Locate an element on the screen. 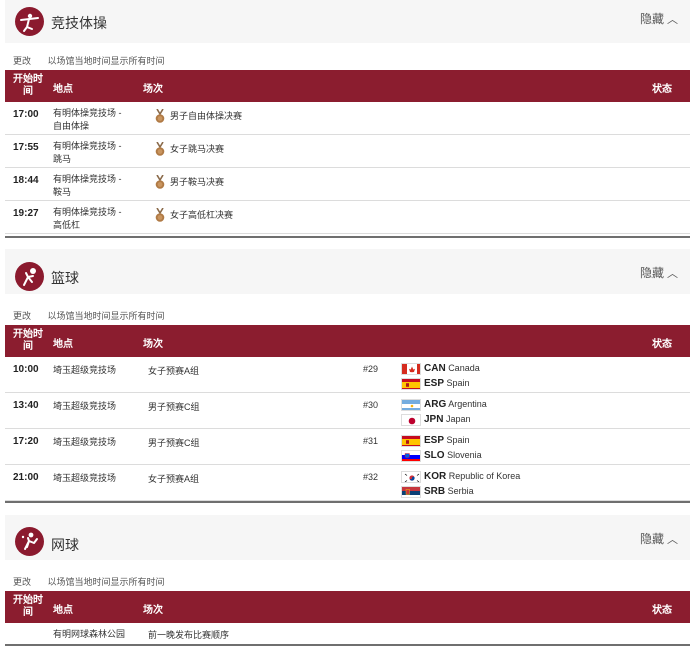  team-1: ESP Spain is located at coordinates (435, 440).